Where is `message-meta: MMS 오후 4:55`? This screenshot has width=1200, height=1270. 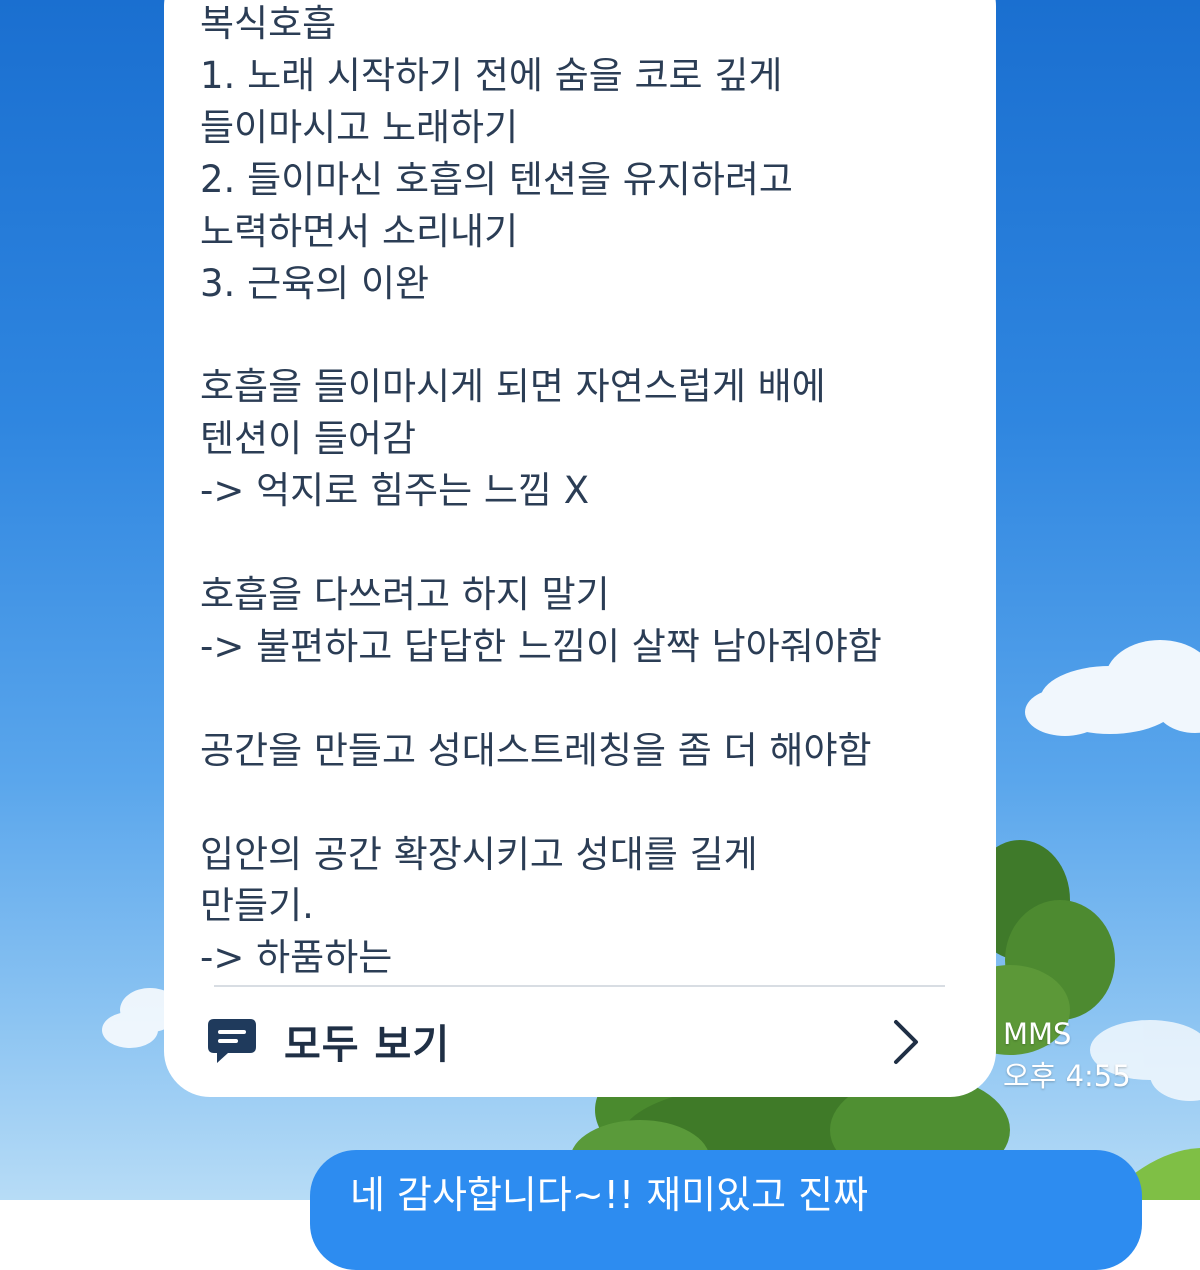
message-meta: MMS 오후 4:55 is located at coordinates (1067, 1055).